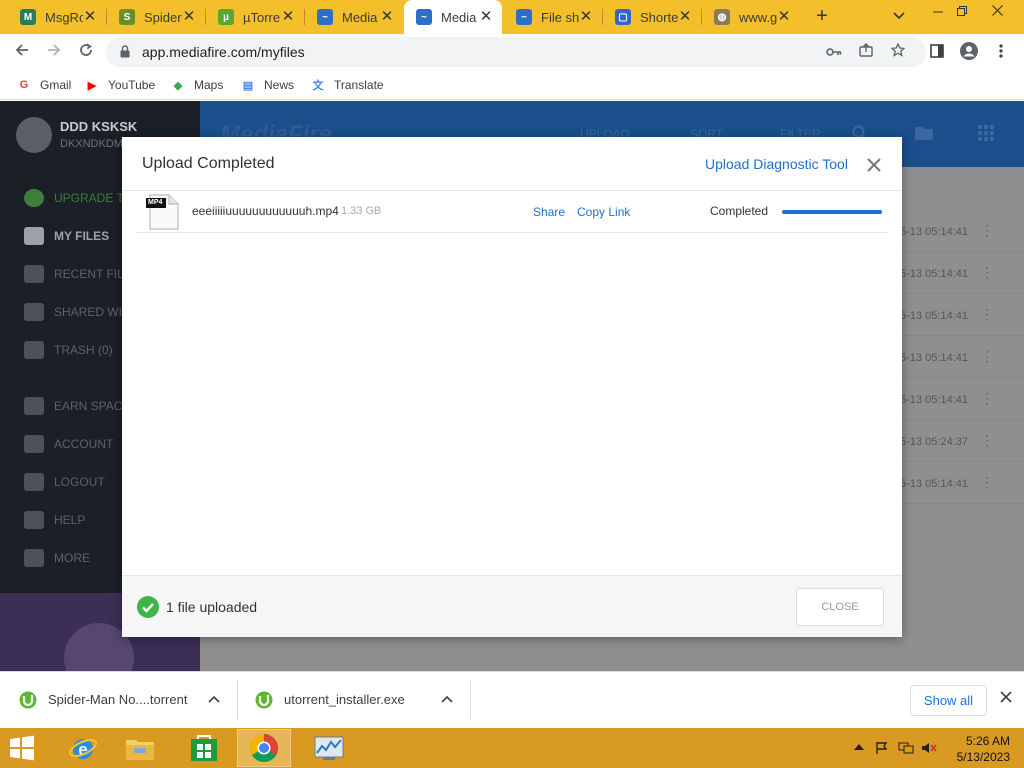 The width and height of the screenshot is (1024, 768). I want to click on browser-tab: µ µTorre ✕, so click(255, 17).